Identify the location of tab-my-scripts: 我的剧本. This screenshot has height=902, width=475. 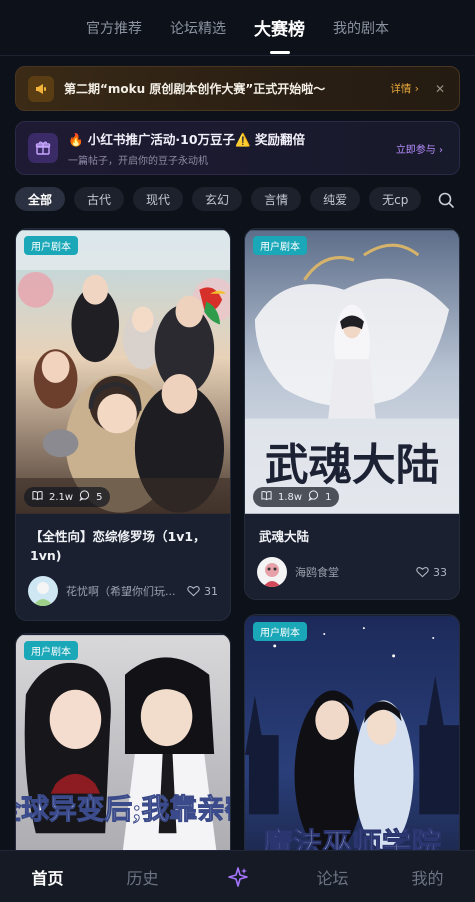
(361, 28).